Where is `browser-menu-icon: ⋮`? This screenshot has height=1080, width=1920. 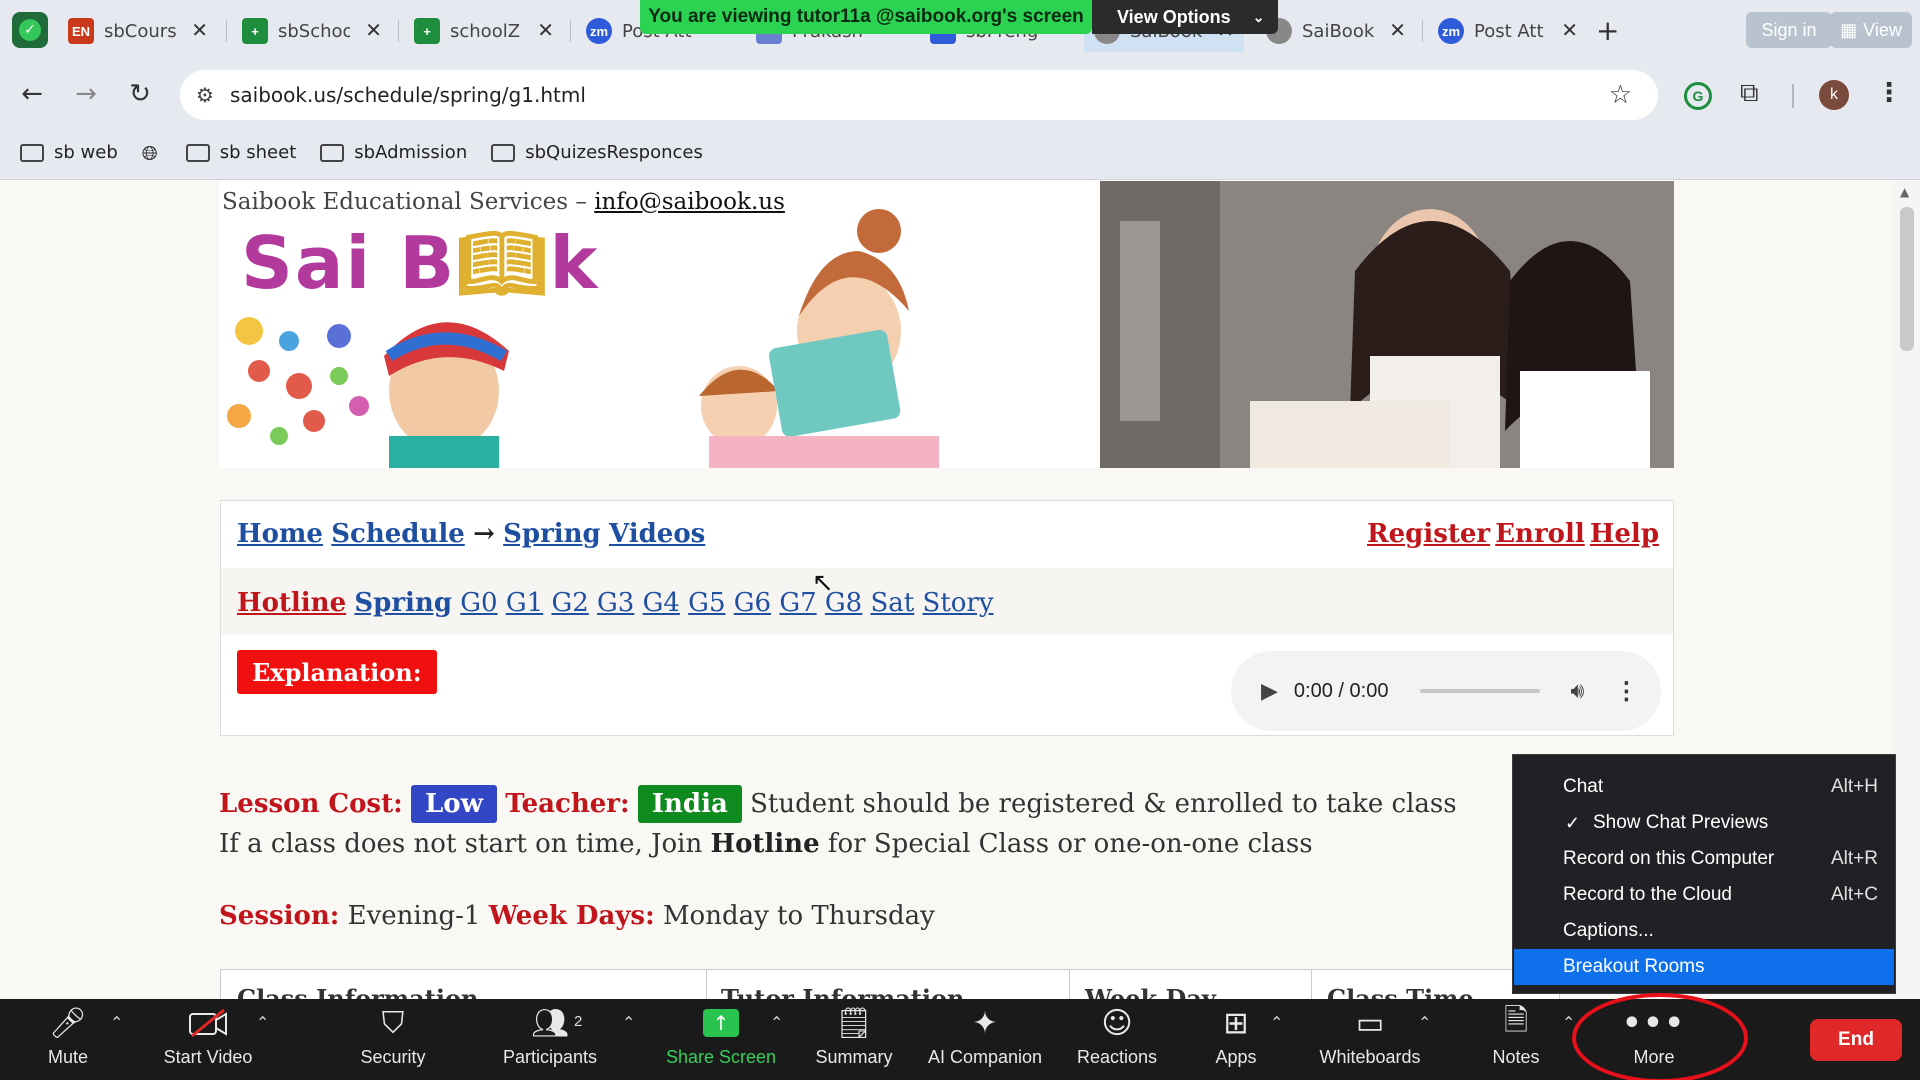
browser-menu-icon: ⋮ is located at coordinates (1889, 93).